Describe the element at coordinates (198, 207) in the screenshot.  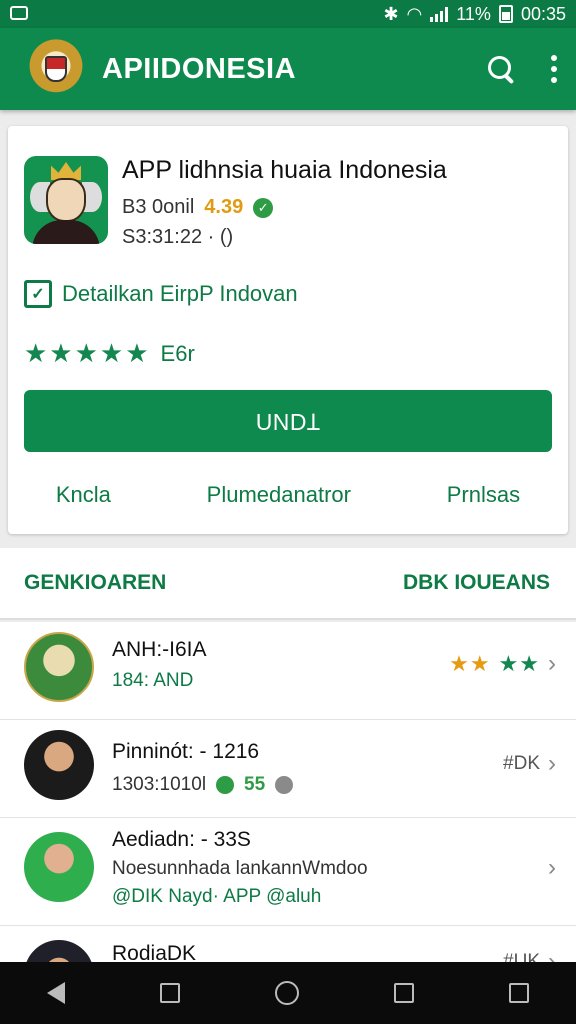
I see `app-meta-line: B3 0onil 4.39 ✓` at that location.